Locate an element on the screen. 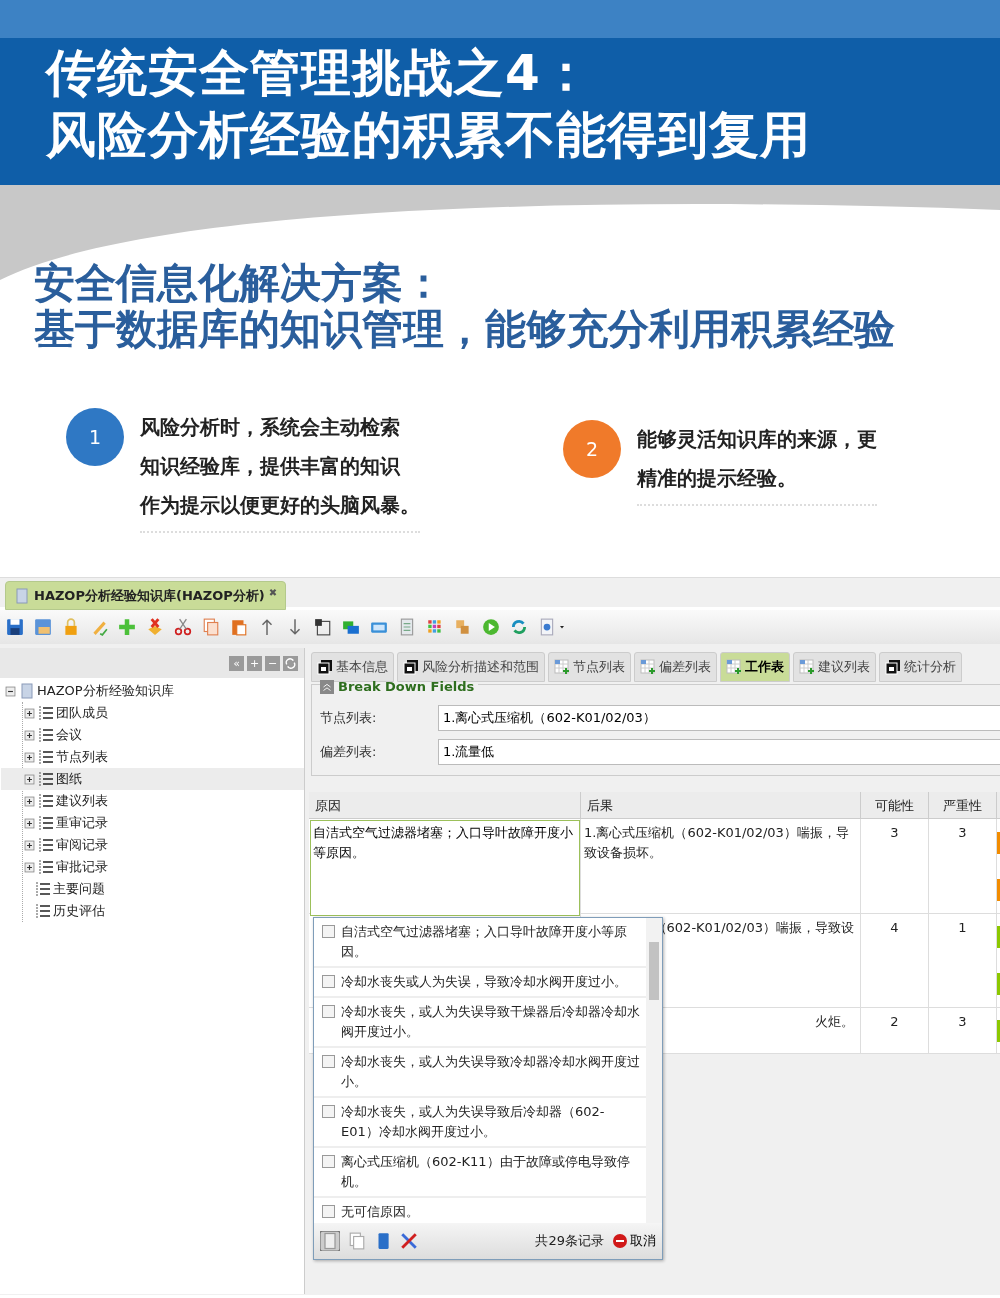  tree-item: 重审记录 is located at coordinates (82, 823).